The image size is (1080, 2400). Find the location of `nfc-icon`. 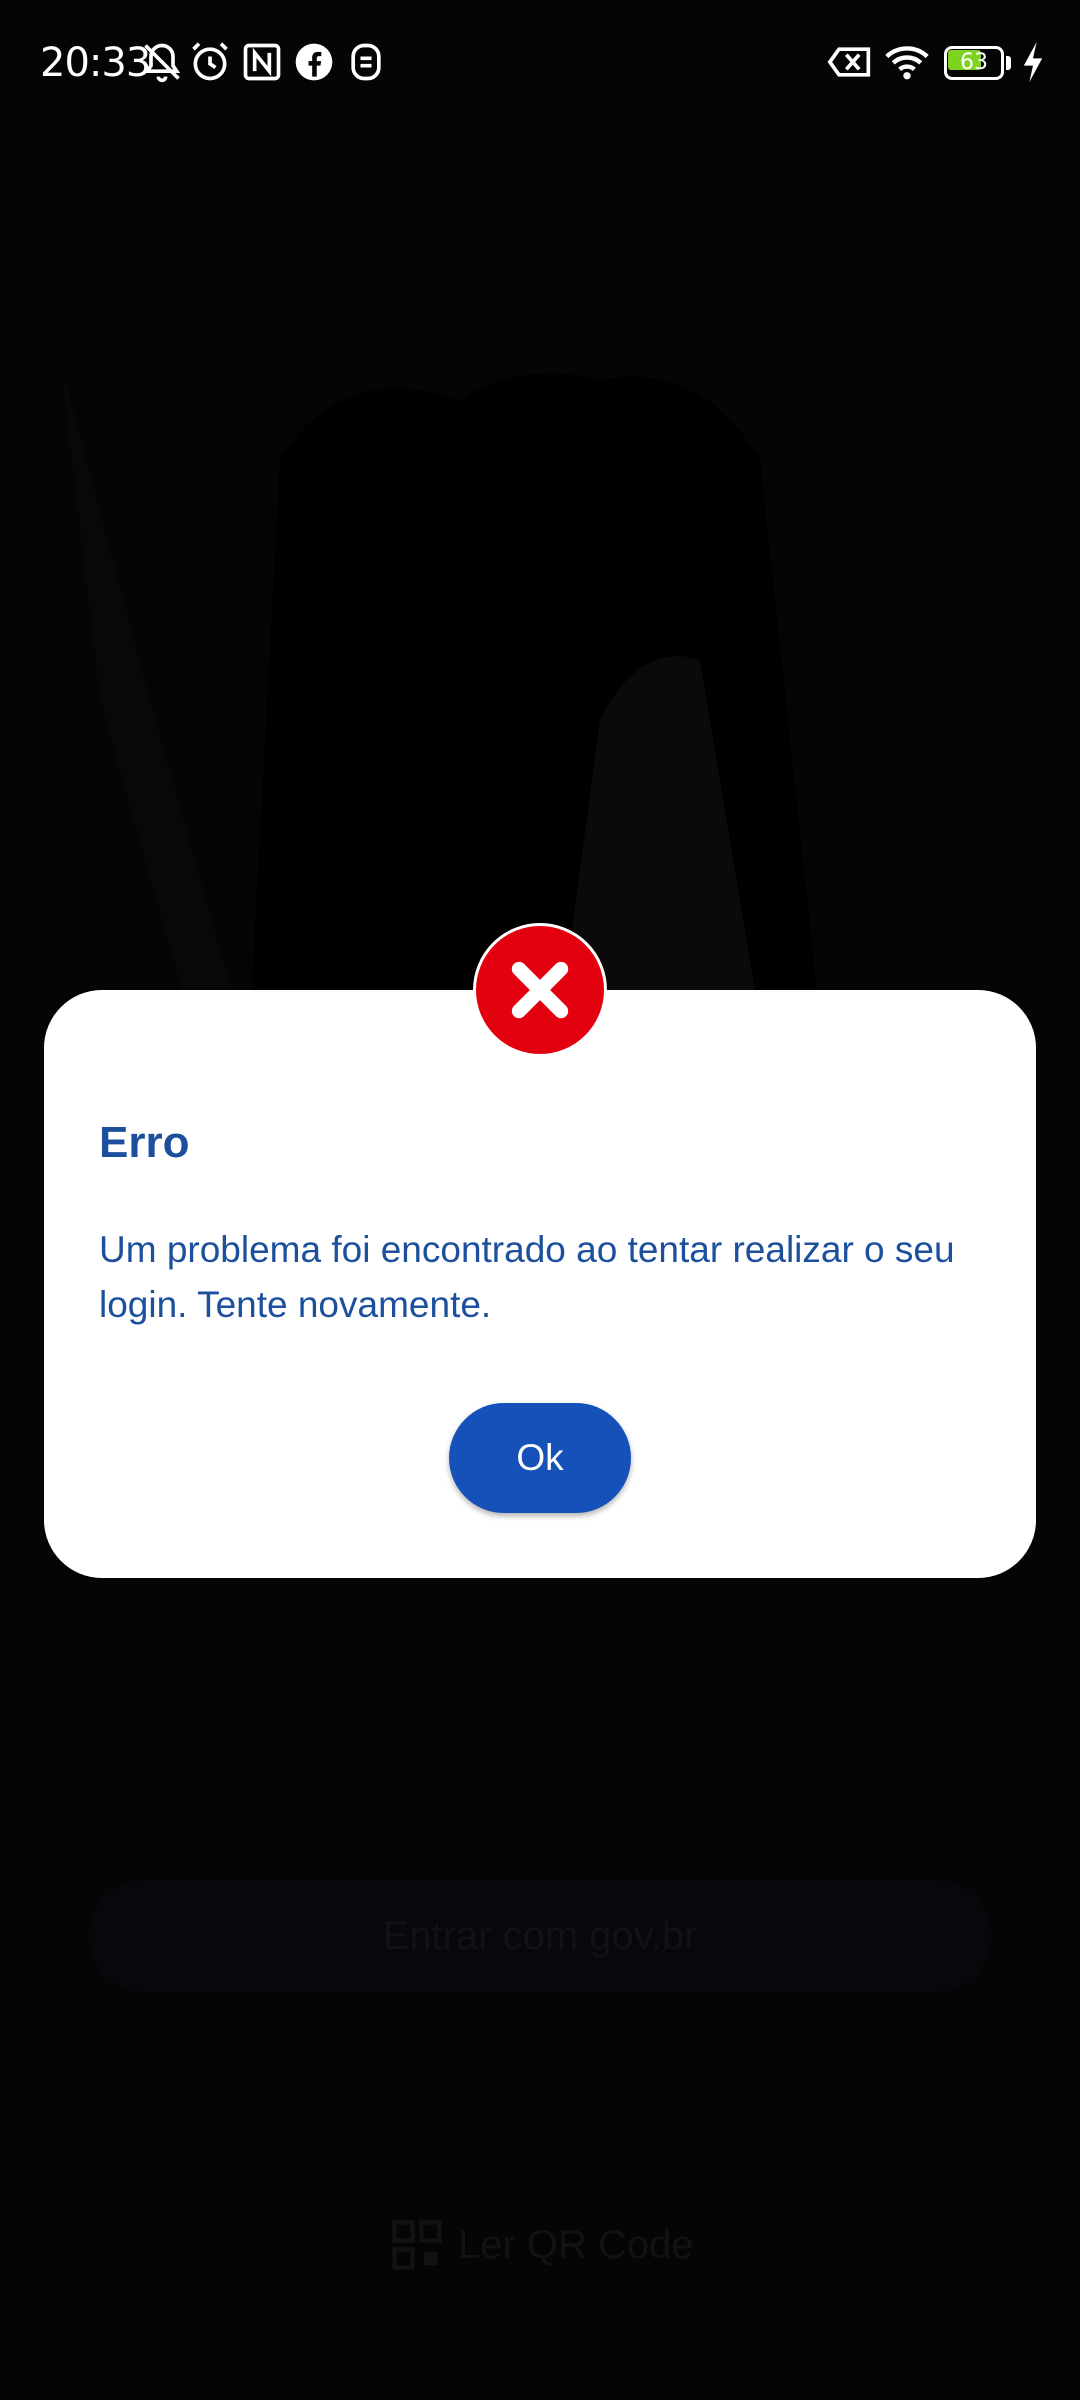

nfc-icon is located at coordinates (262, 62).